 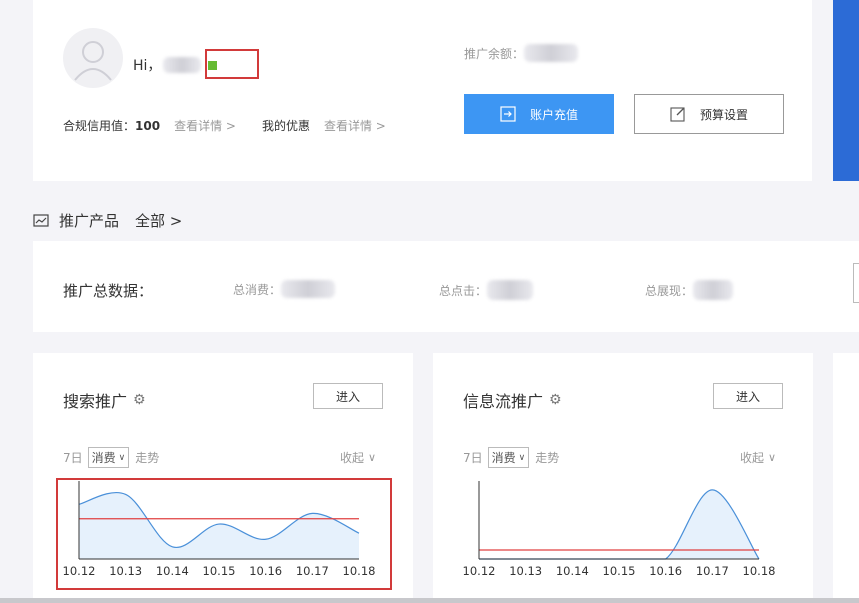 I want to click on side-banner, so click(x=846, y=90).